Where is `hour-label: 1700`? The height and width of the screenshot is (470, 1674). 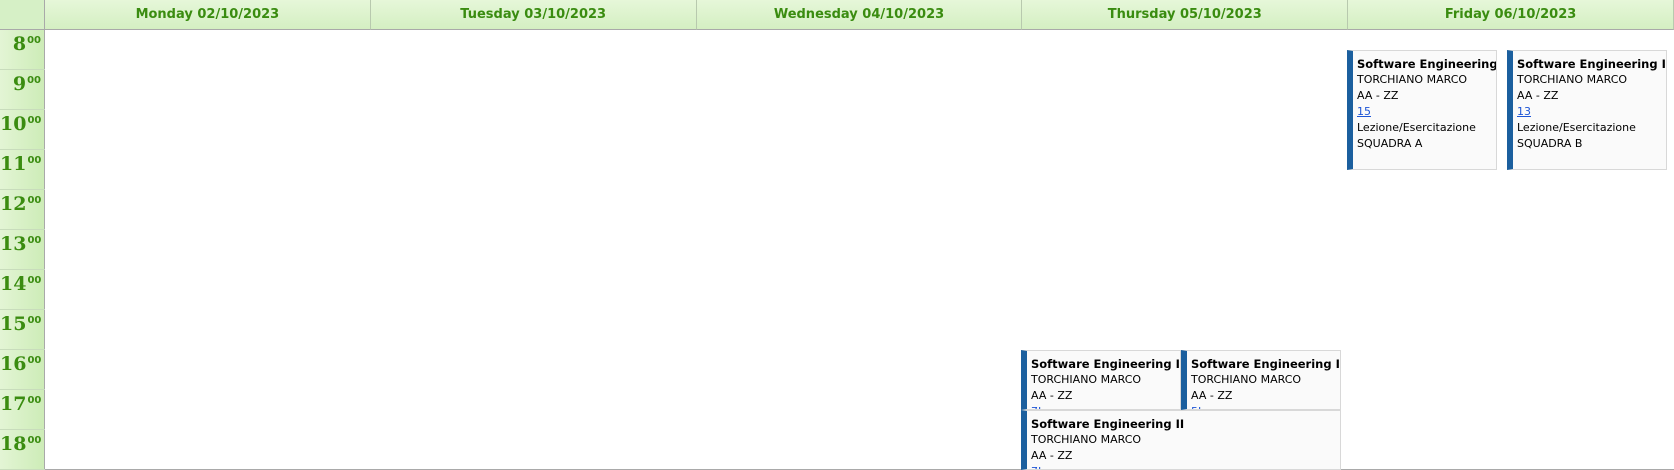
hour-label: 1700 is located at coordinates (22, 410).